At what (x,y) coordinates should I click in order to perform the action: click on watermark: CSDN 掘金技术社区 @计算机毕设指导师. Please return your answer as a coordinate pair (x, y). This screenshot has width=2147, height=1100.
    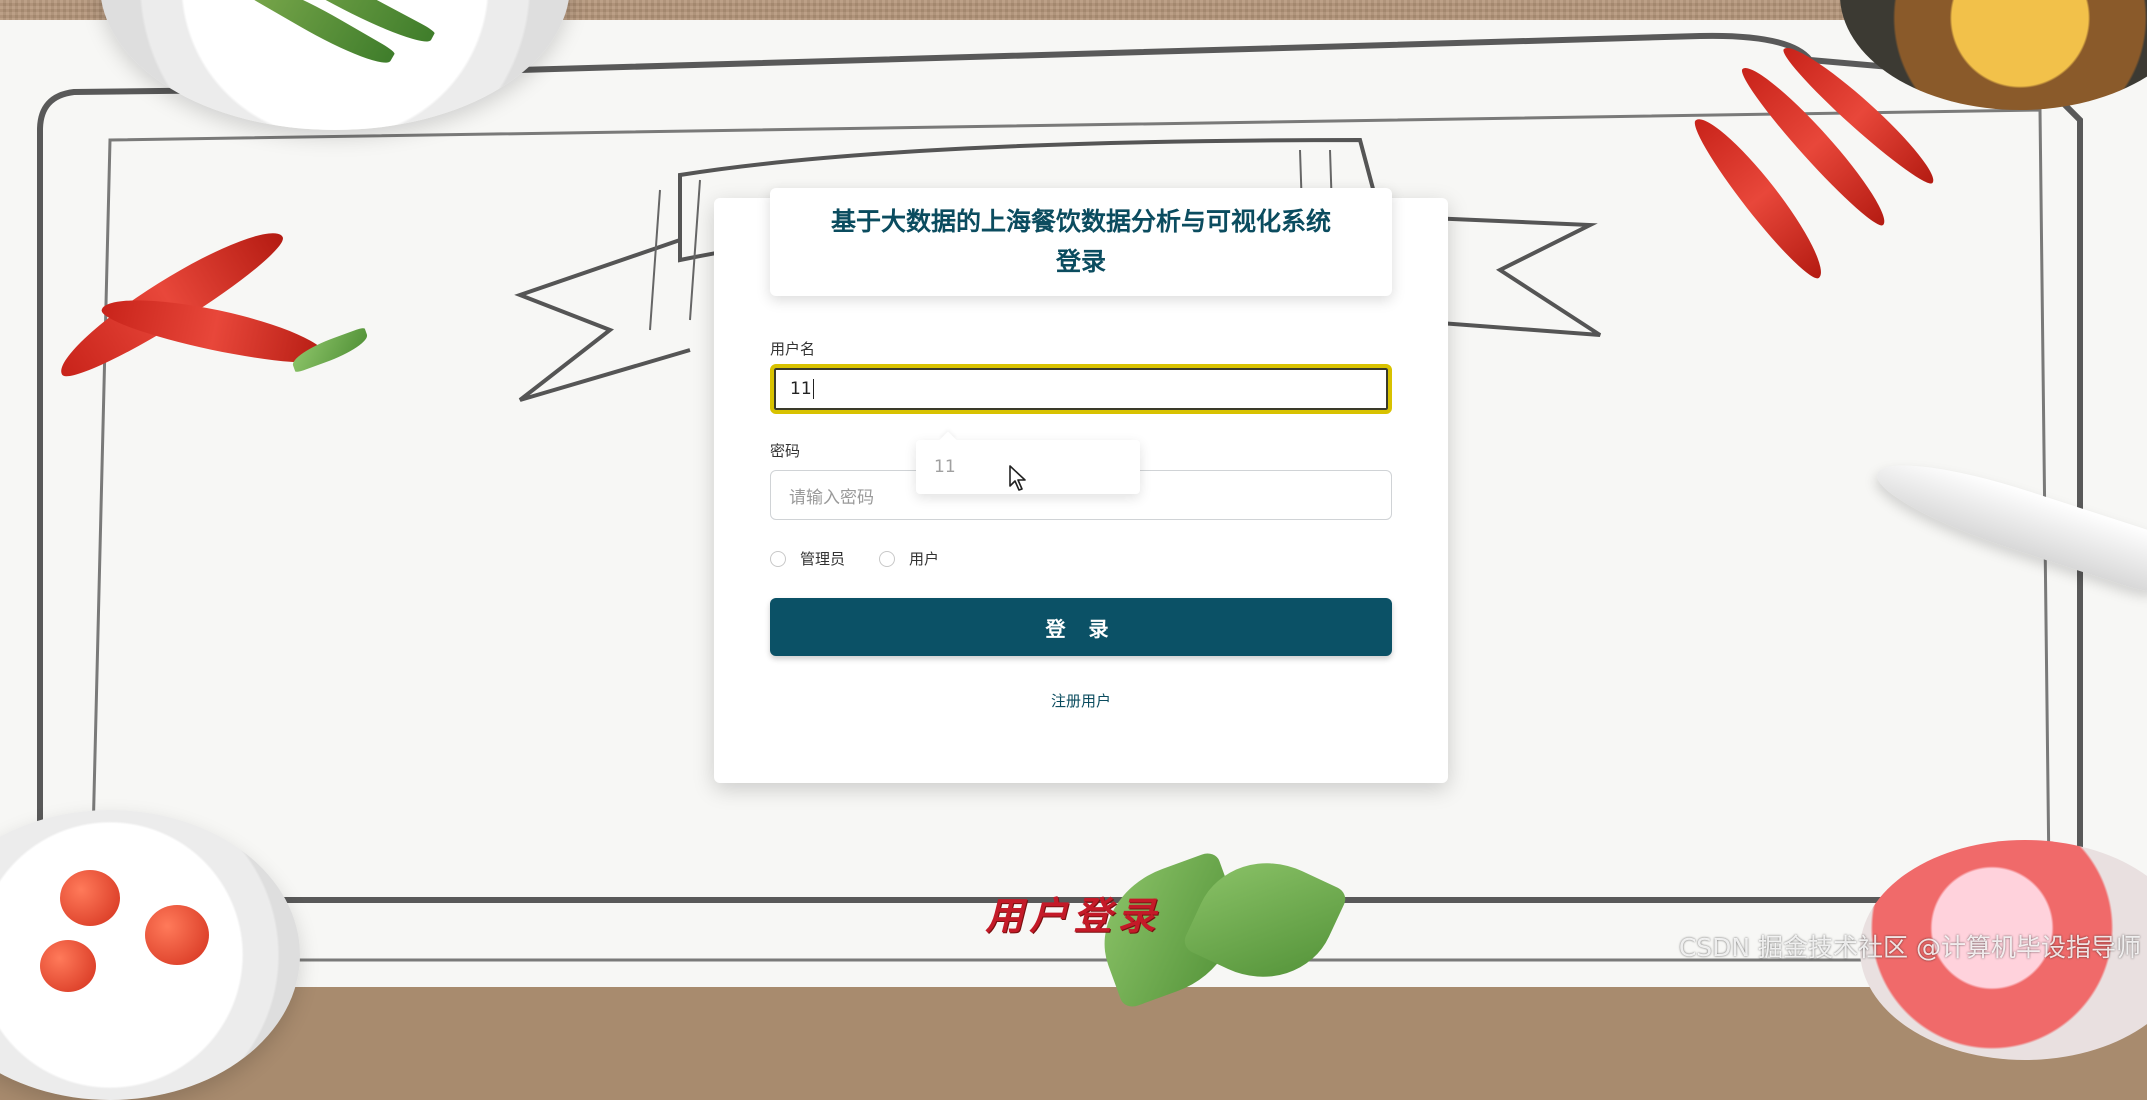
    Looking at the image, I should click on (1909, 947).